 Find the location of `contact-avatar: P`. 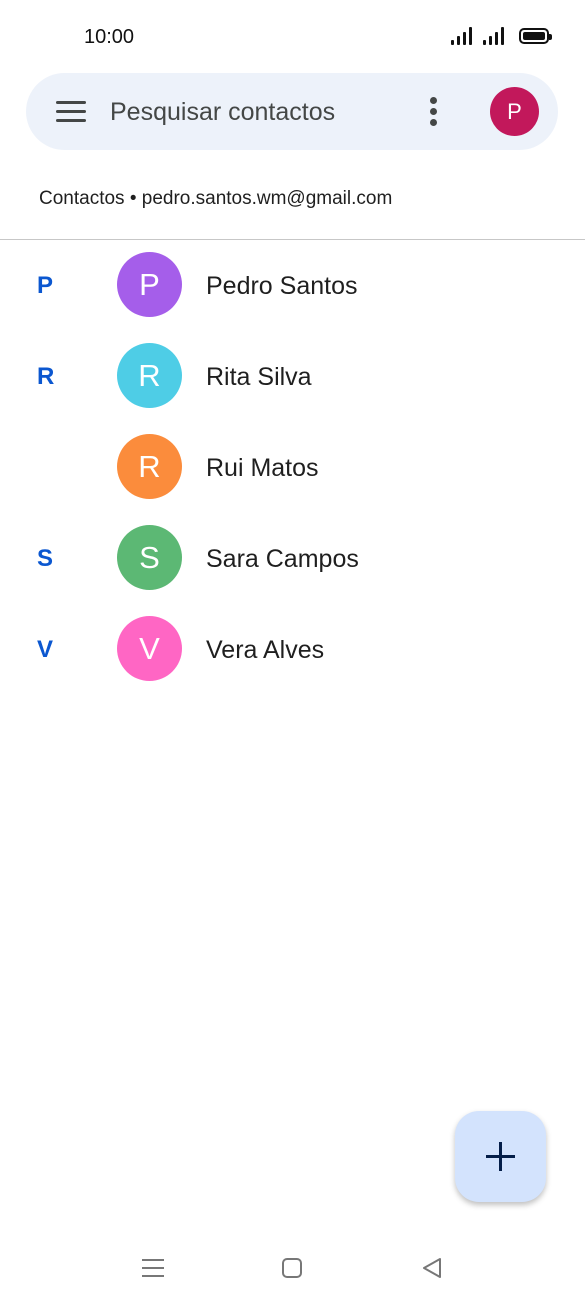

contact-avatar: P is located at coordinates (149, 284).